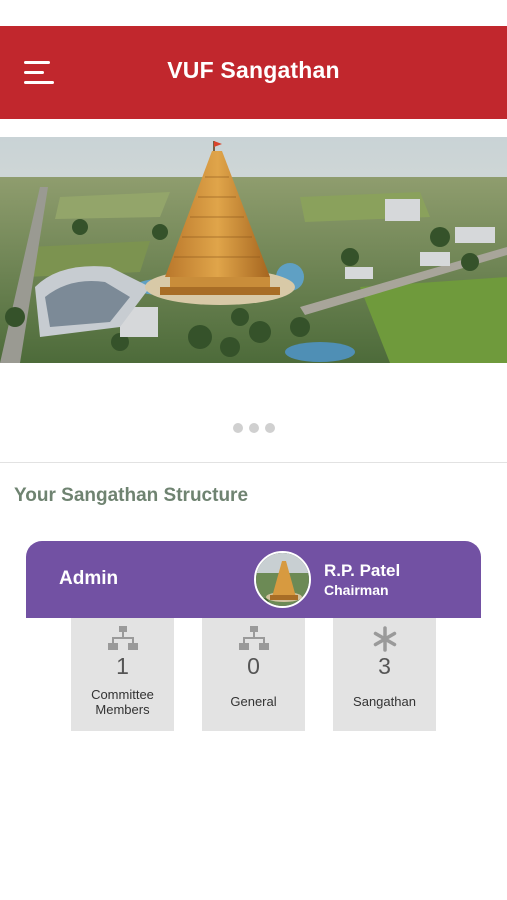  Describe the element at coordinates (253, 462) in the screenshot. I see `divider` at that location.